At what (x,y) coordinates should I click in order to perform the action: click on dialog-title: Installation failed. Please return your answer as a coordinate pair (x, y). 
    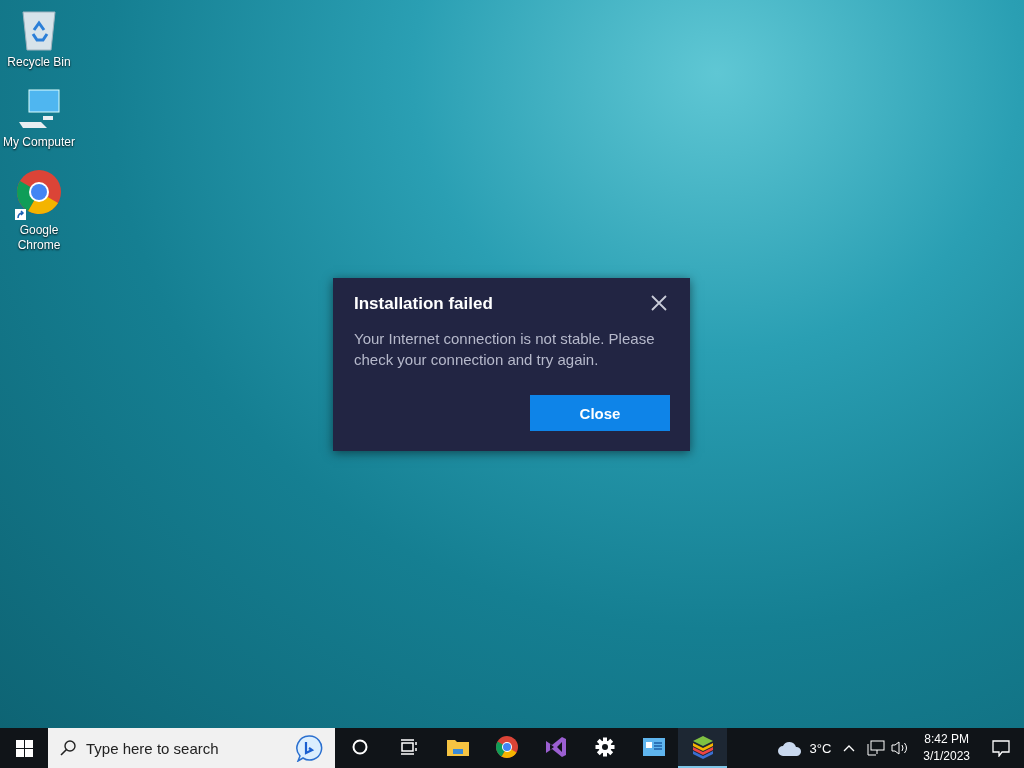
    Looking at the image, I should click on (423, 304).